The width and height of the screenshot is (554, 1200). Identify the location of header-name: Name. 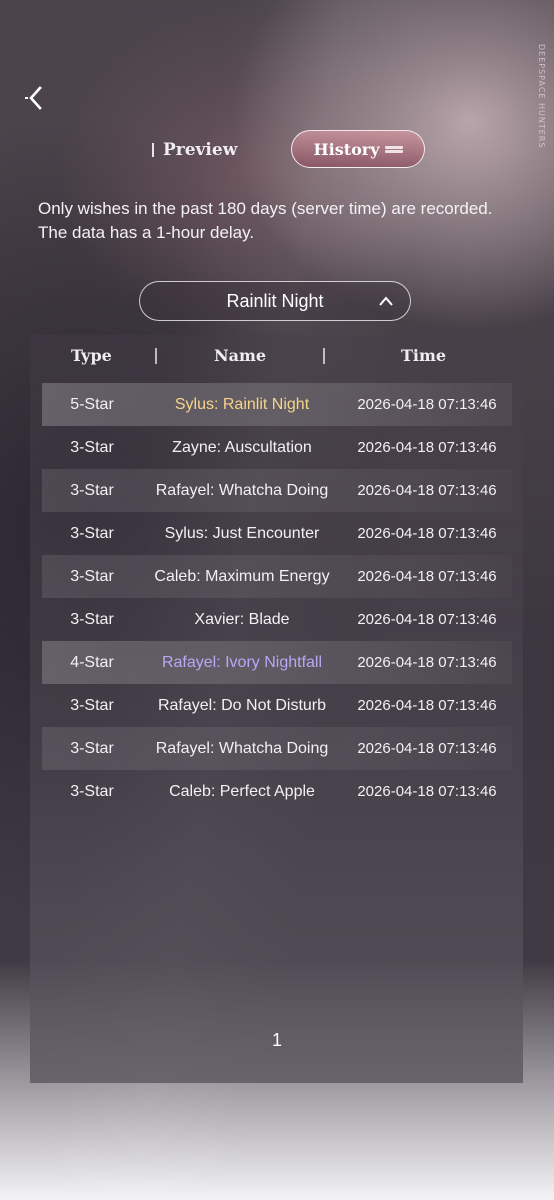
(240, 355).